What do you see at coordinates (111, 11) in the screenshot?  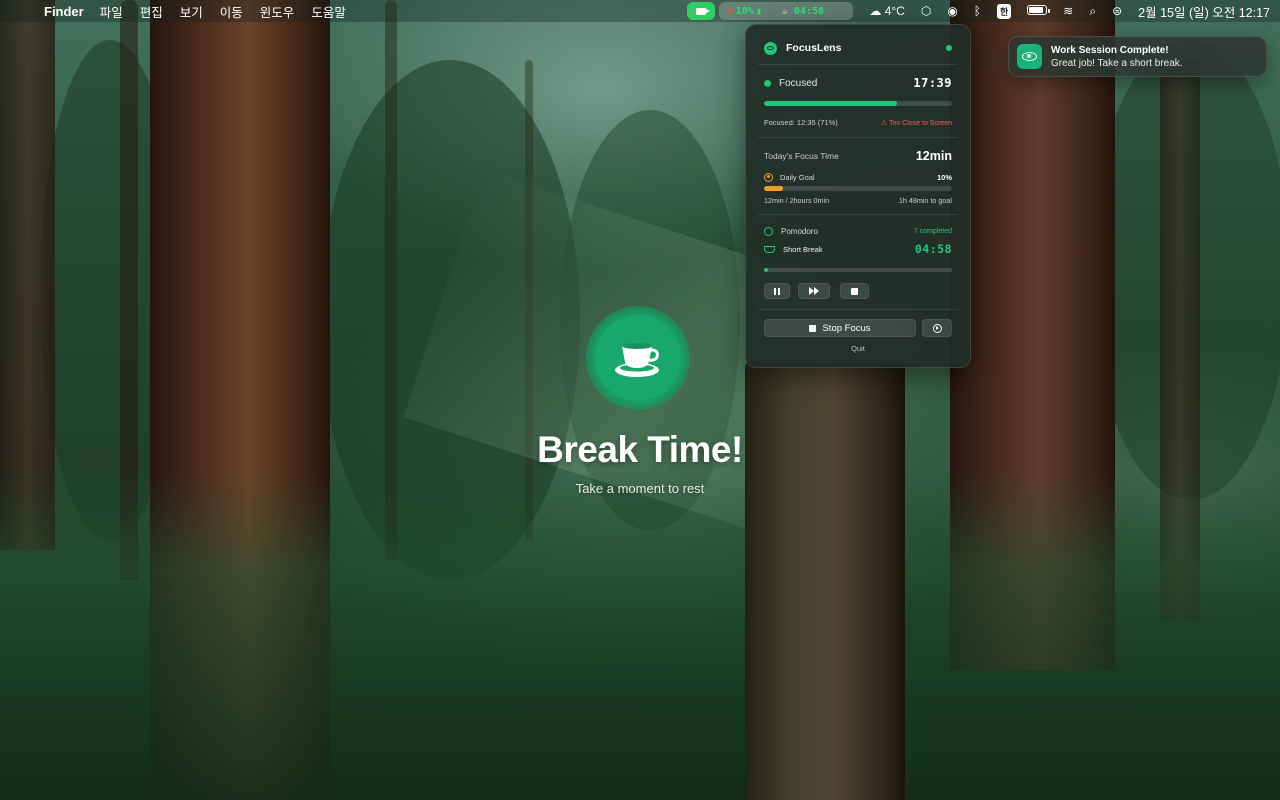 I see `menu-file: 파일` at bounding box center [111, 11].